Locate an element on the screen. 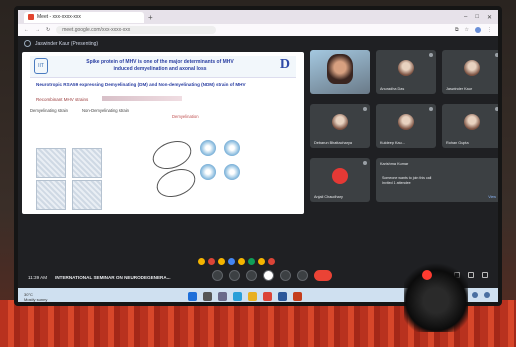  cast-icon: ⧉ is located at coordinates (457, 30).